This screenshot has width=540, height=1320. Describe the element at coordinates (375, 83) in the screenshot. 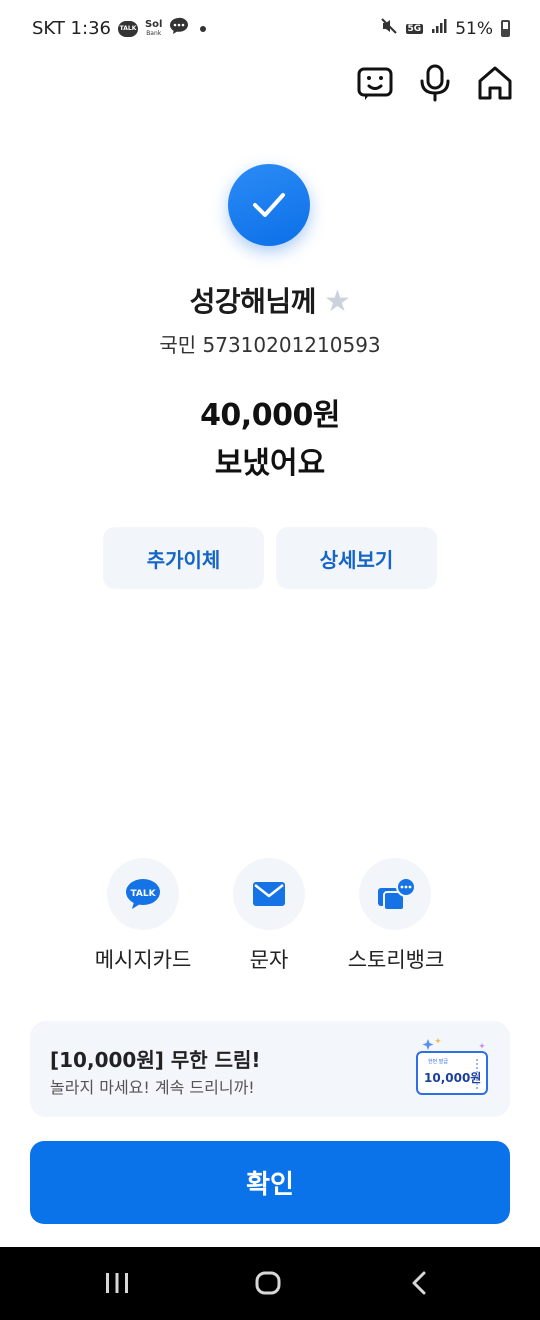

I see `chatbot-icon` at that location.